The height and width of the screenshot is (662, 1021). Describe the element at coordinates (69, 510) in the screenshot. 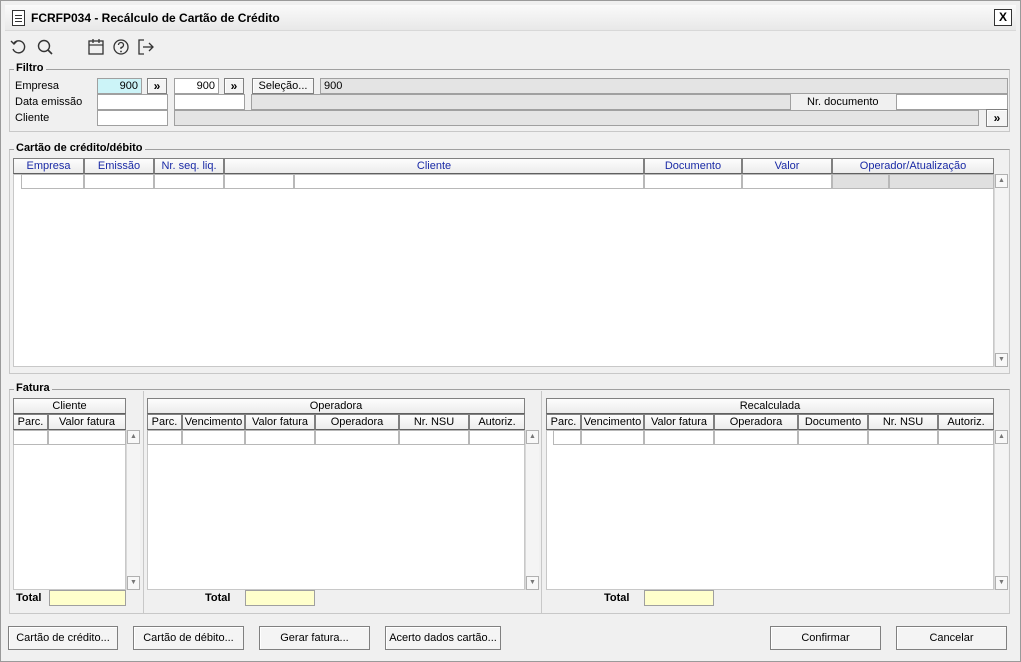

I see `fatura-cliente-grid` at that location.